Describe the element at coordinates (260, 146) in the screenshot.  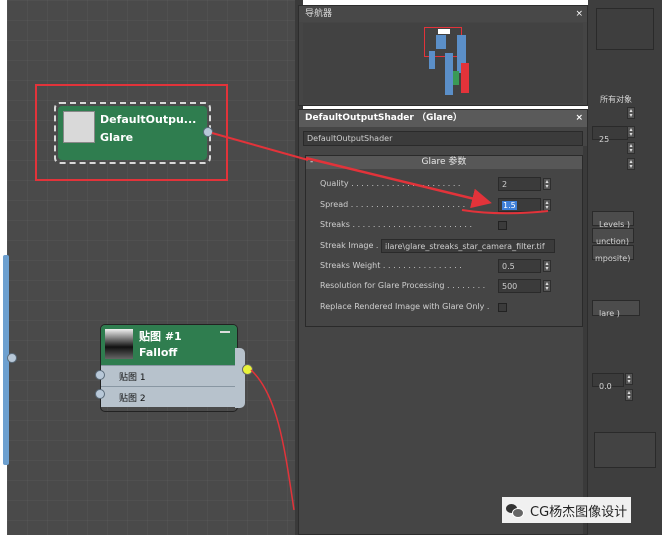
I see `output-connection-wire` at that location.